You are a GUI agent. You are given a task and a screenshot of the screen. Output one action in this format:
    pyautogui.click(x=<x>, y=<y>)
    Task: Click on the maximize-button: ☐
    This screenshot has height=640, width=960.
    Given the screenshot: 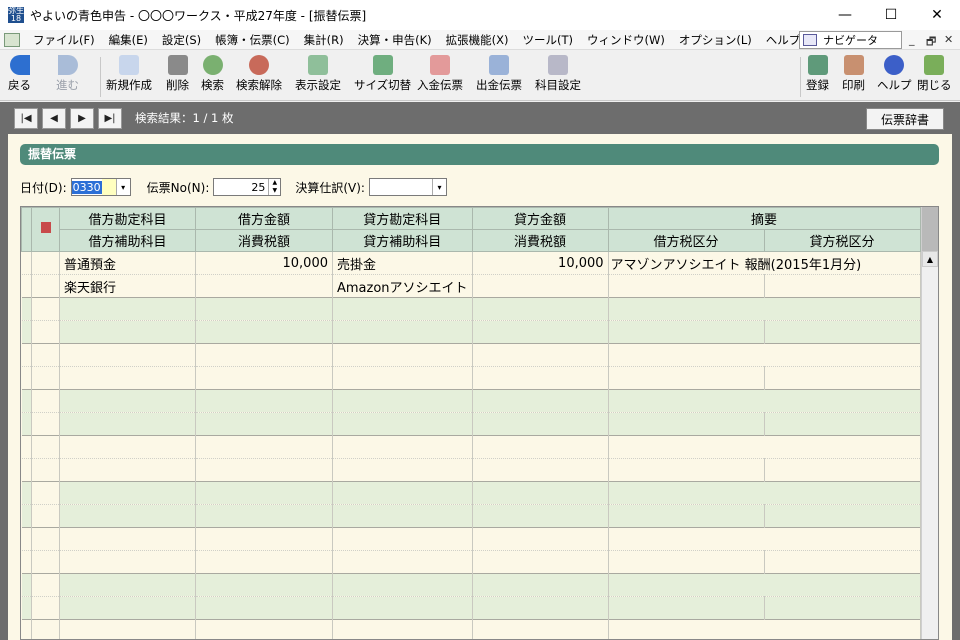 What is the action you would take?
    pyautogui.click(x=891, y=15)
    